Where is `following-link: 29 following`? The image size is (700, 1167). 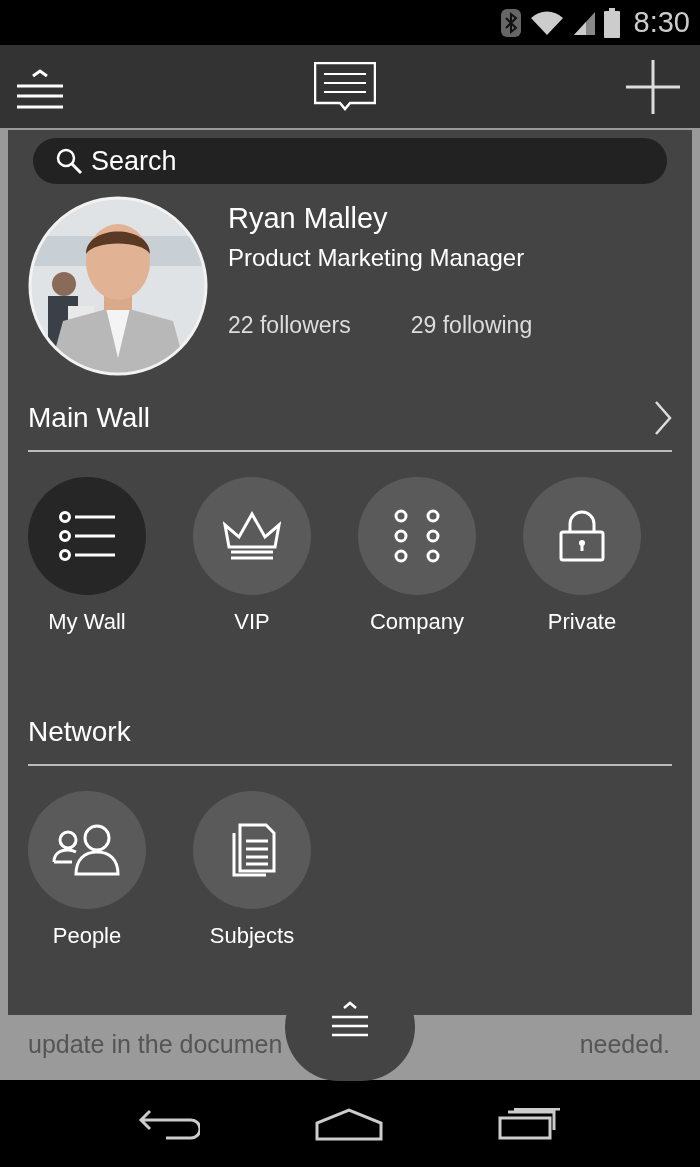
following-link: 29 following is located at coordinates (471, 325).